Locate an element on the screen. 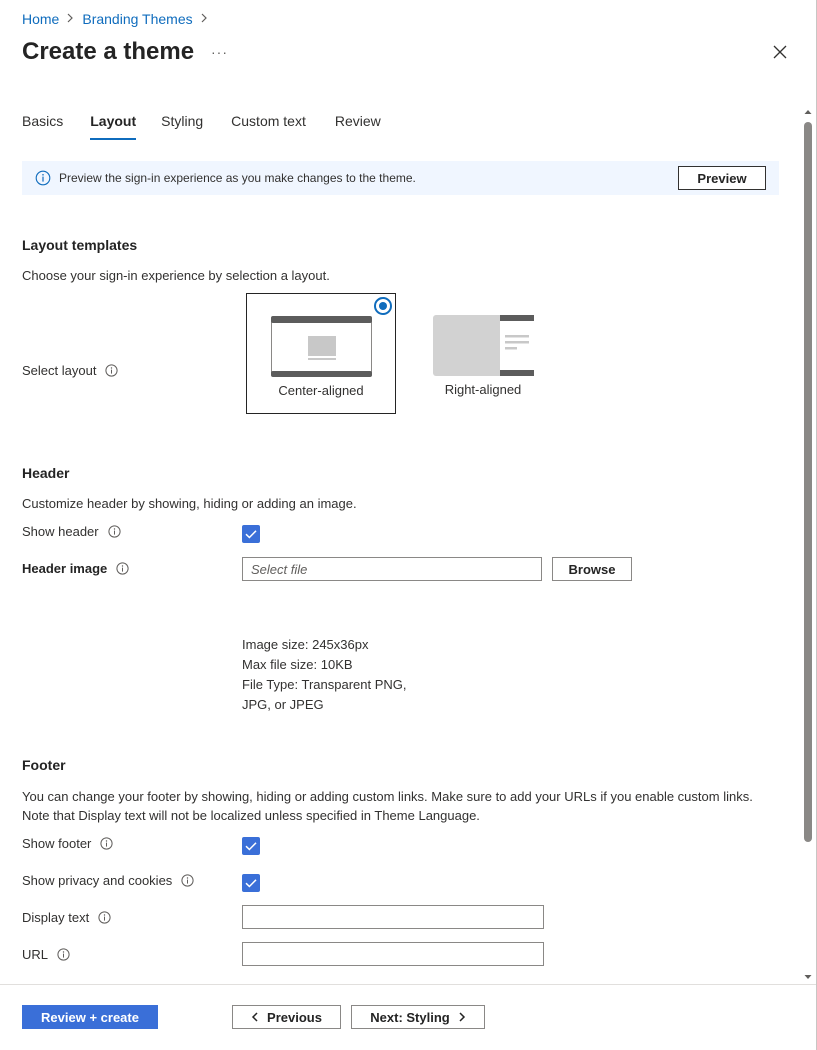 The height and width of the screenshot is (1050, 817). page-title: Create a theme is located at coordinates (108, 51).